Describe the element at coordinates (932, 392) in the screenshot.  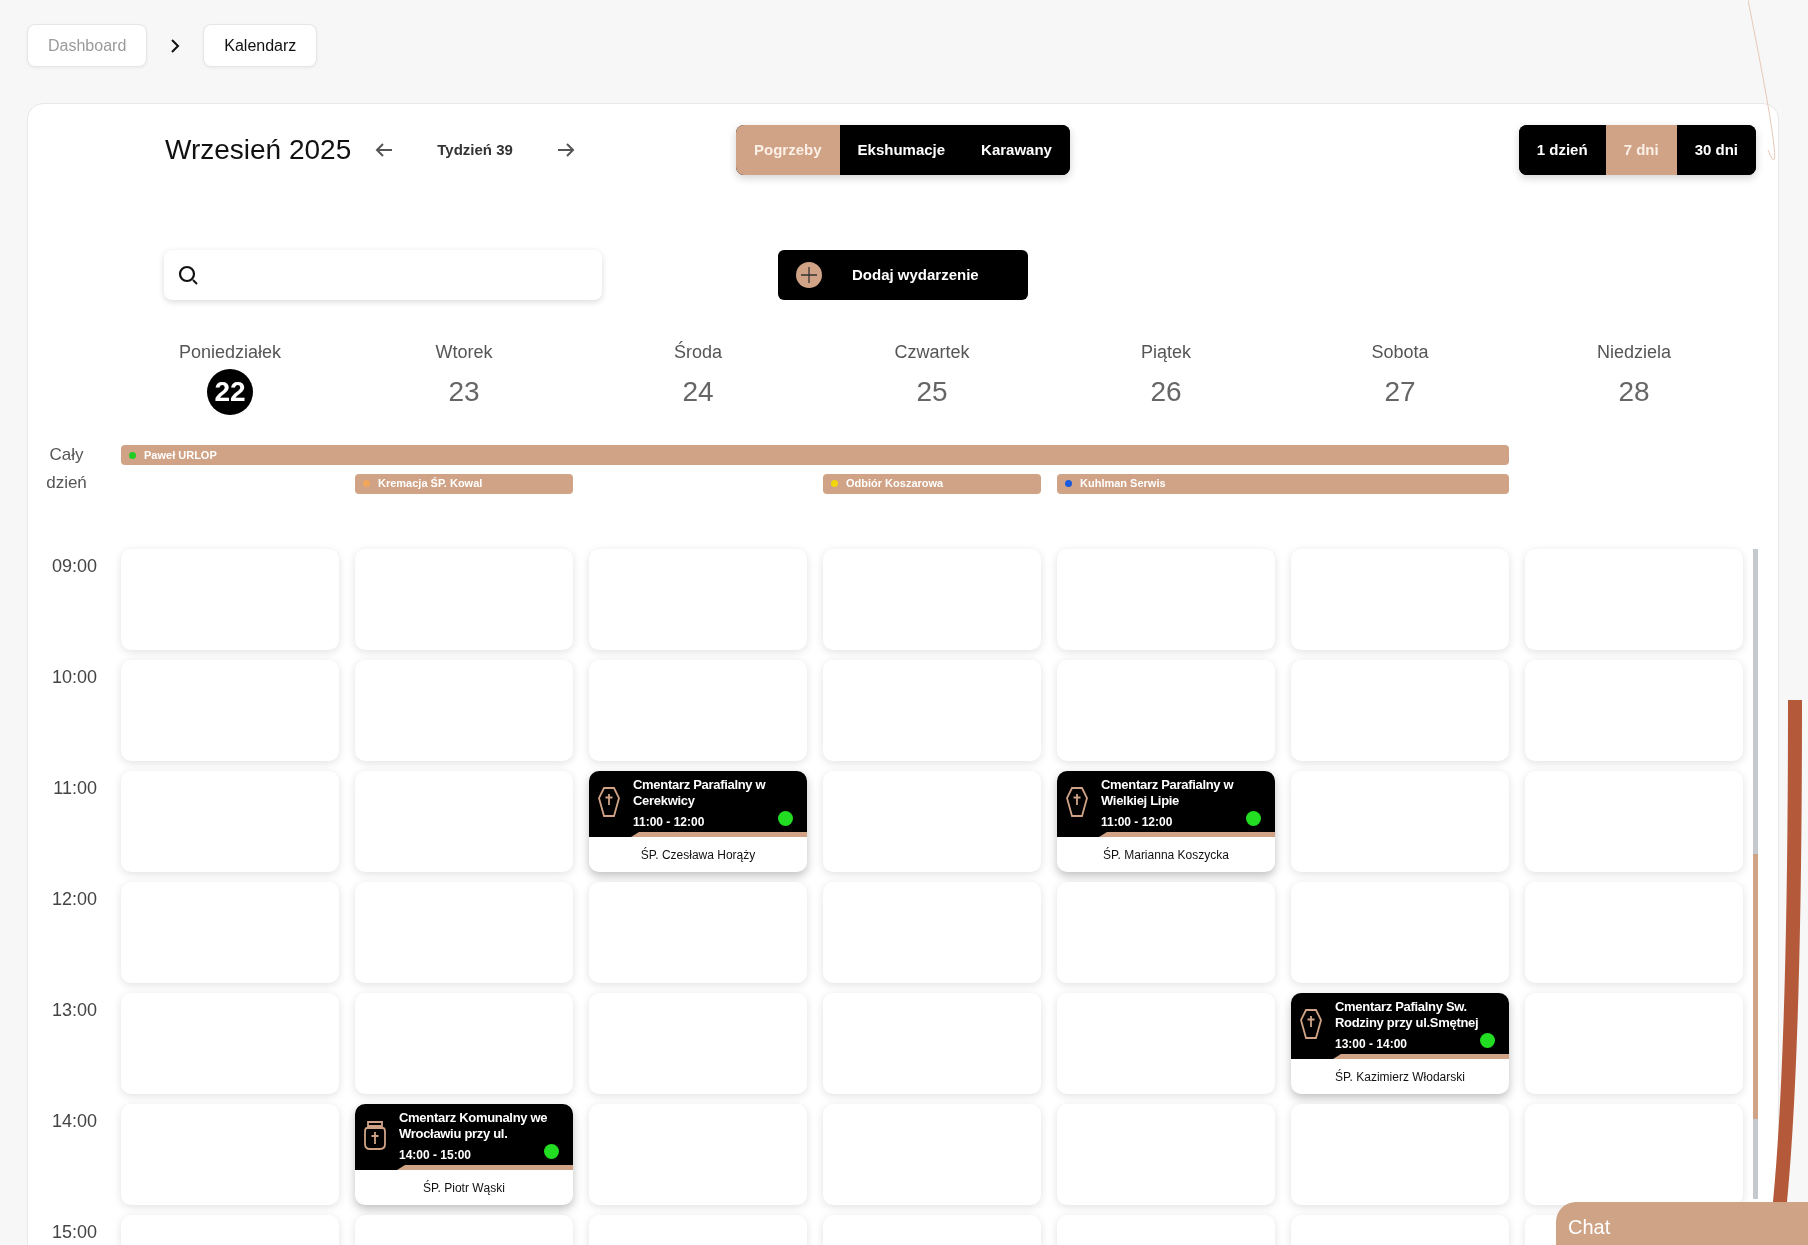
I see `day-number: 25` at that location.